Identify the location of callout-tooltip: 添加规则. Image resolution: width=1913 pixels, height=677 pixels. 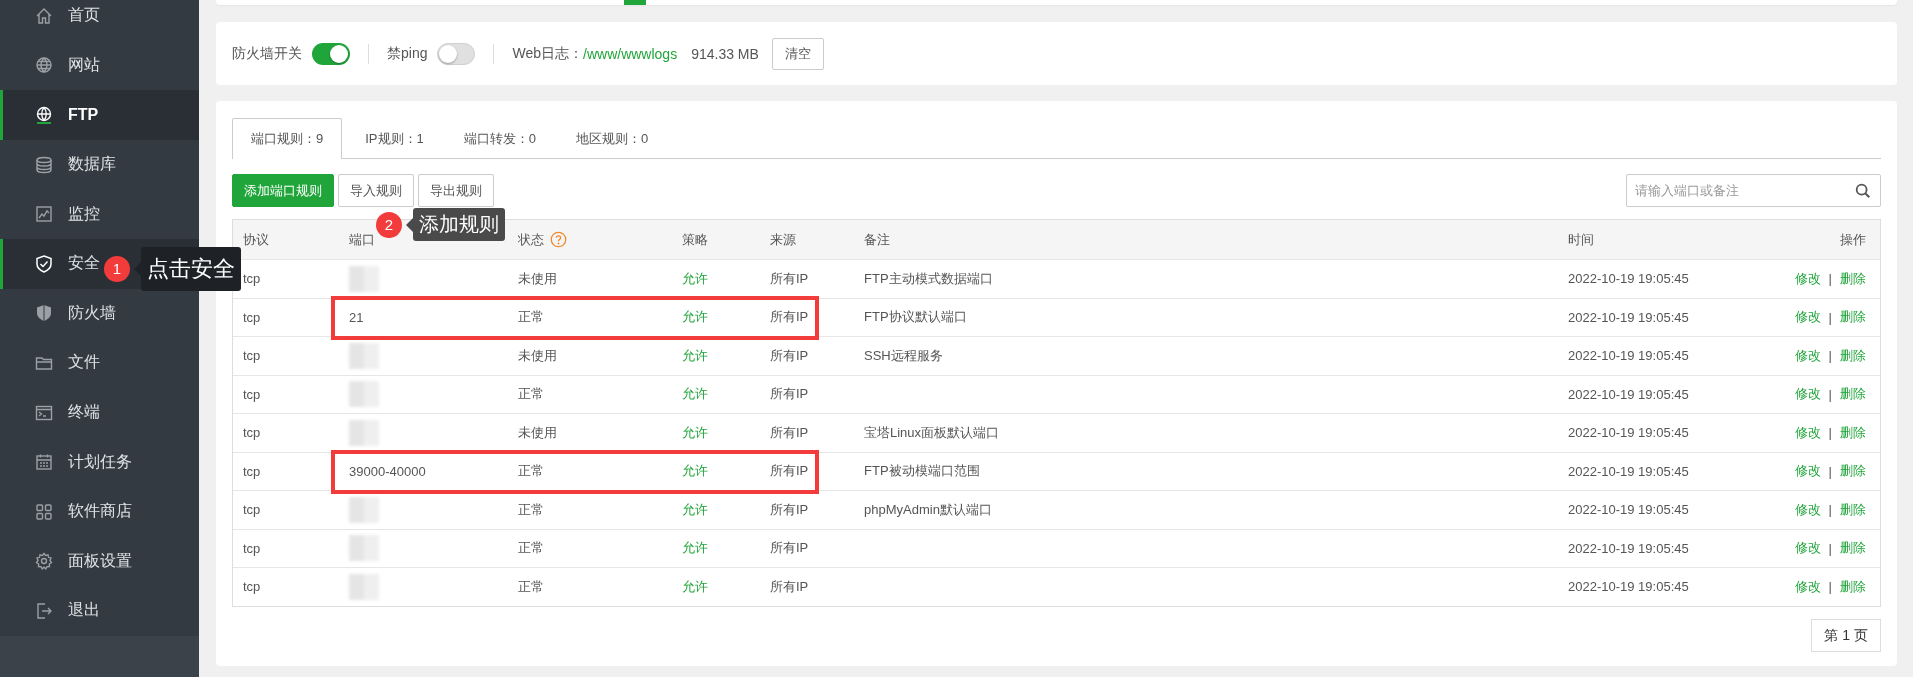
(459, 224).